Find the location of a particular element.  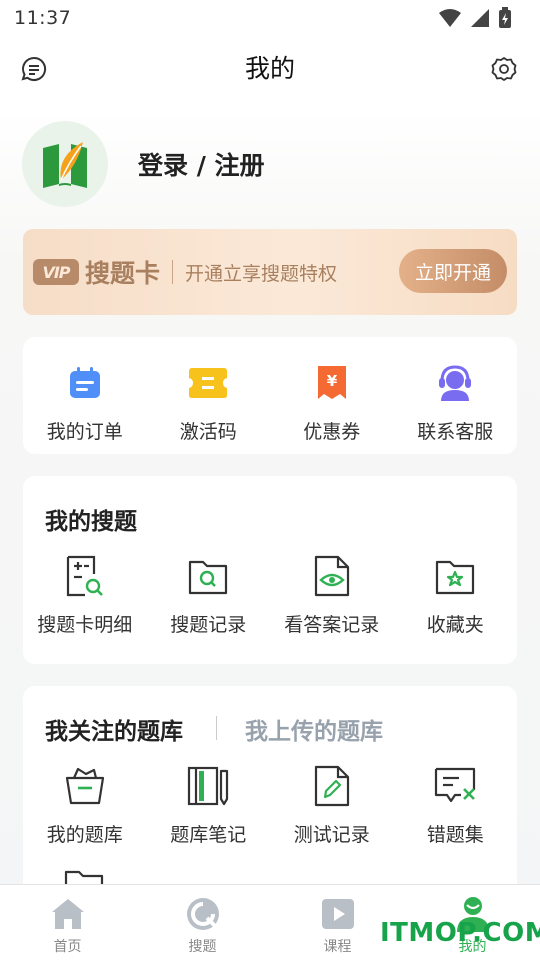

wifi-icon is located at coordinates (450, 18).